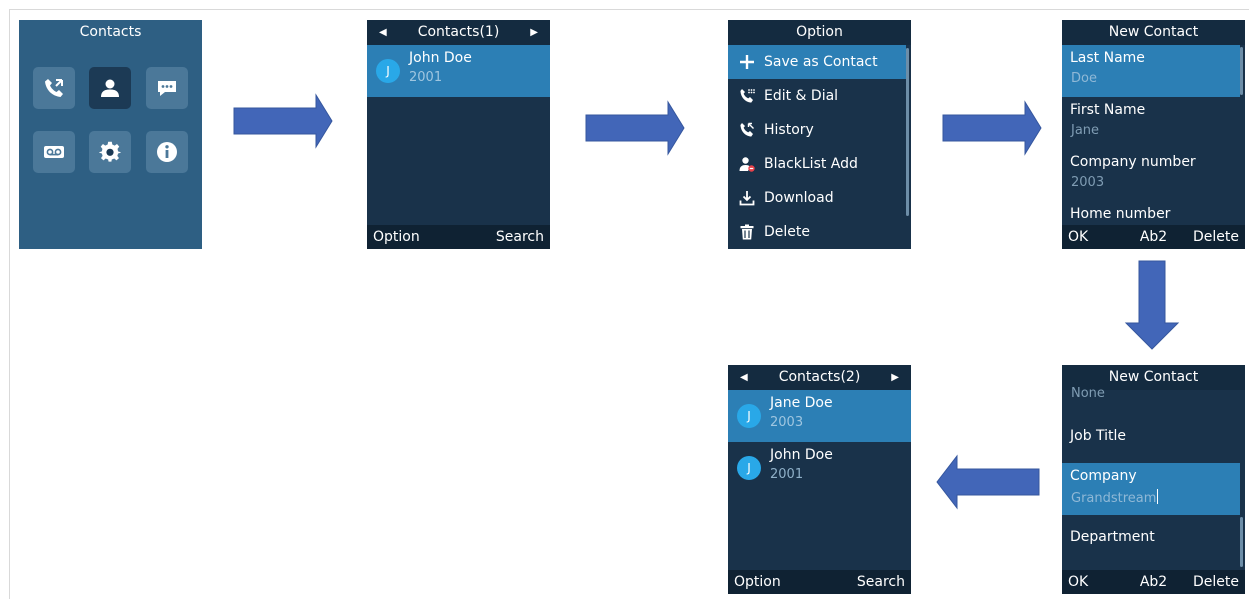 Image resolution: width=1251 pixels, height=599 pixels. What do you see at coordinates (1084, 78) in the screenshot?
I see `field-value: Doe` at bounding box center [1084, 78].